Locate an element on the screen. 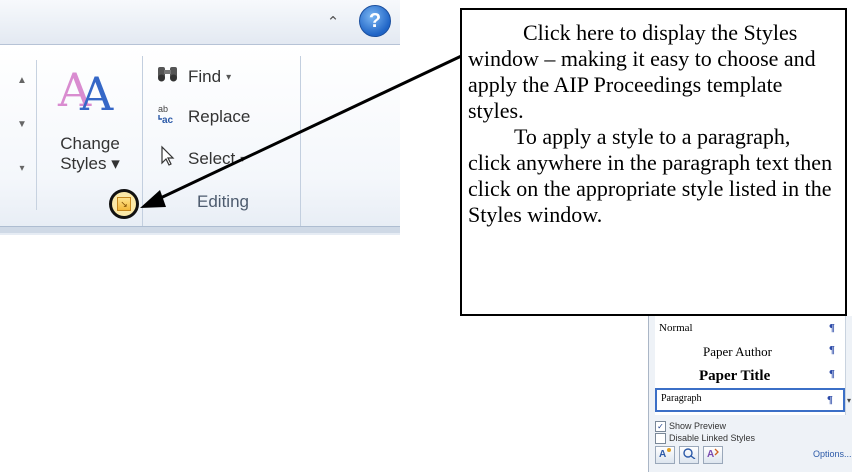 The width and height of the screenshot is (852, 472). select-cursor-icon is located at coordinates (168, 159).